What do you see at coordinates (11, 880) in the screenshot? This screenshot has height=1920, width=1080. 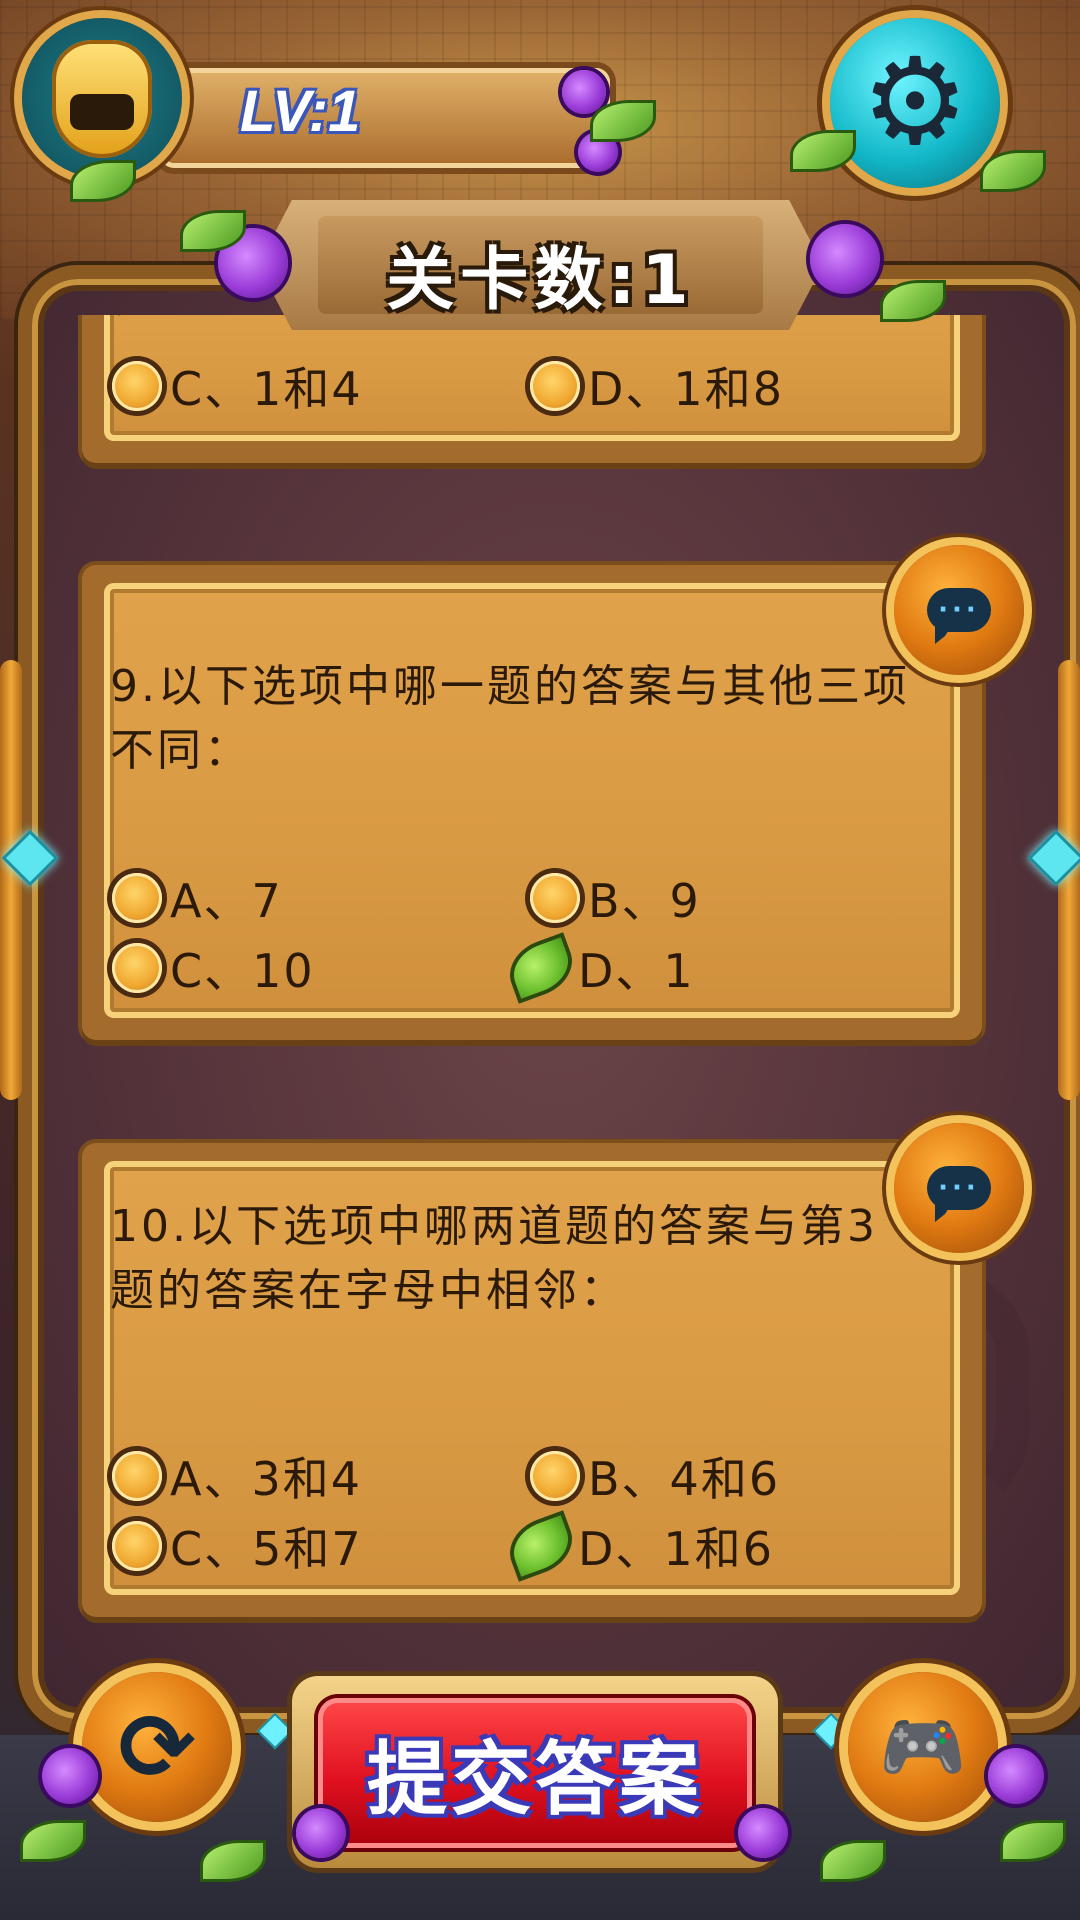 I see `left-frame-bar` at bounding box center [11, 880].